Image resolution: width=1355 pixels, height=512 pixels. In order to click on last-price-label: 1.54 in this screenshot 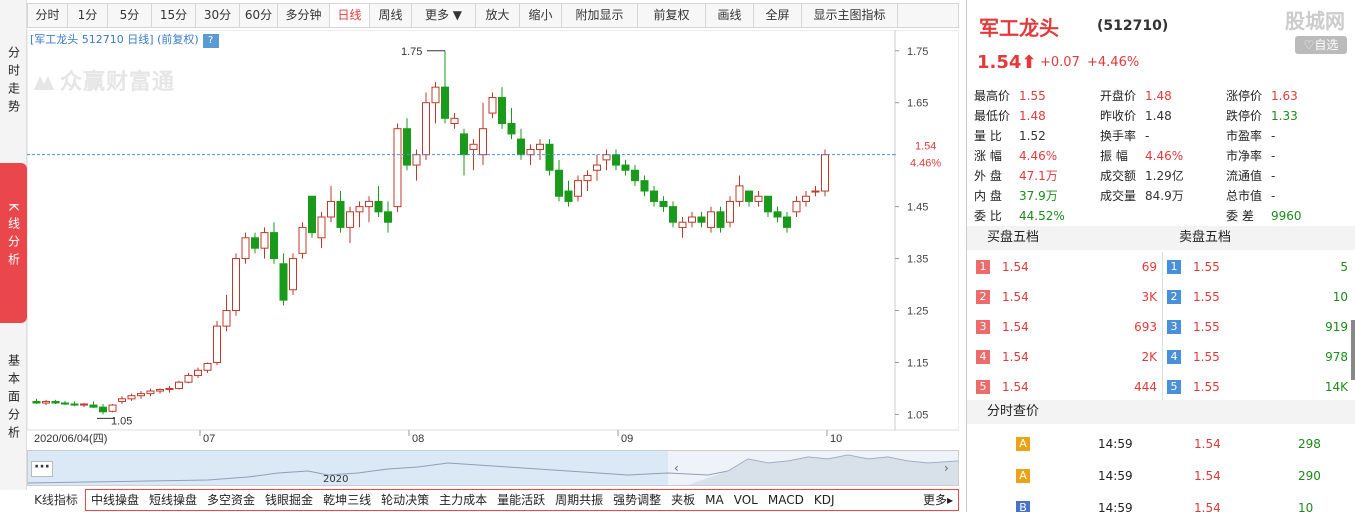, I will do `click(925, 147)`.